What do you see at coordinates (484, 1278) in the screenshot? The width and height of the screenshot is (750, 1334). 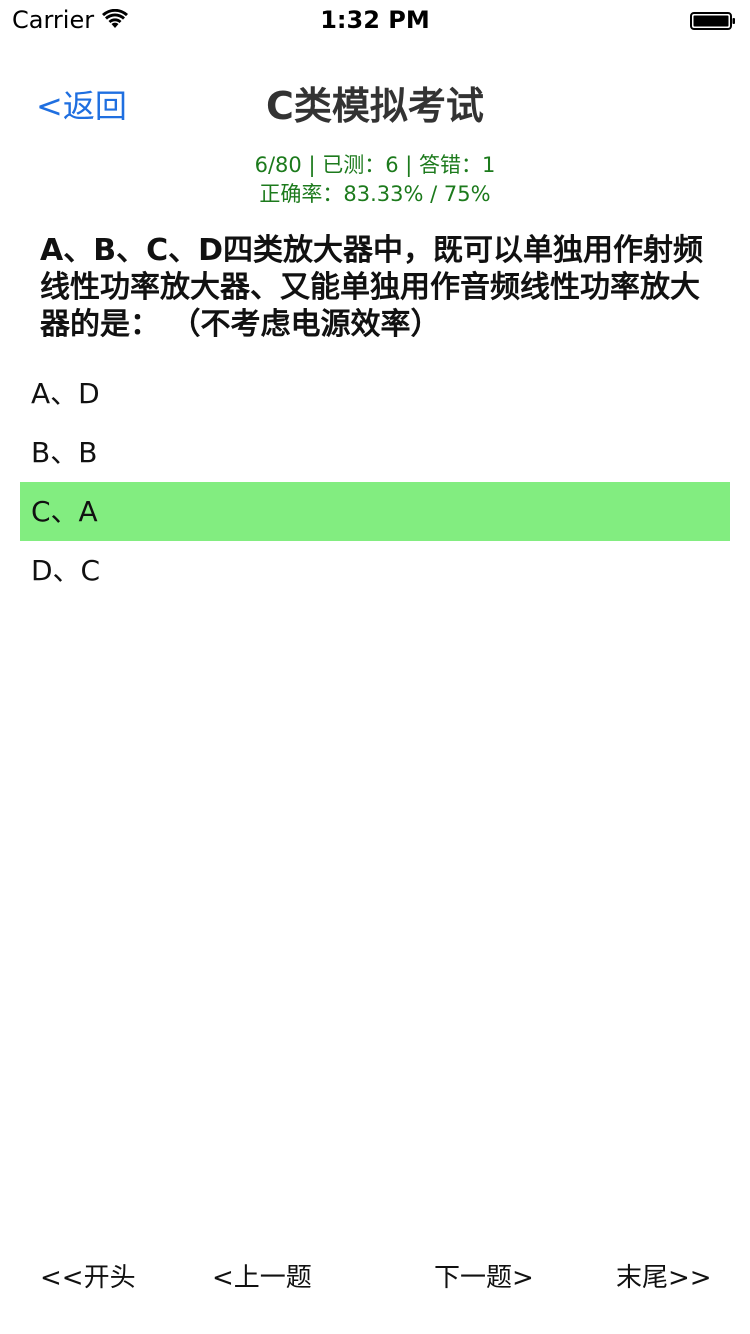 I see `next-question-button: 下一题>` at bounding box center [484, 1278].